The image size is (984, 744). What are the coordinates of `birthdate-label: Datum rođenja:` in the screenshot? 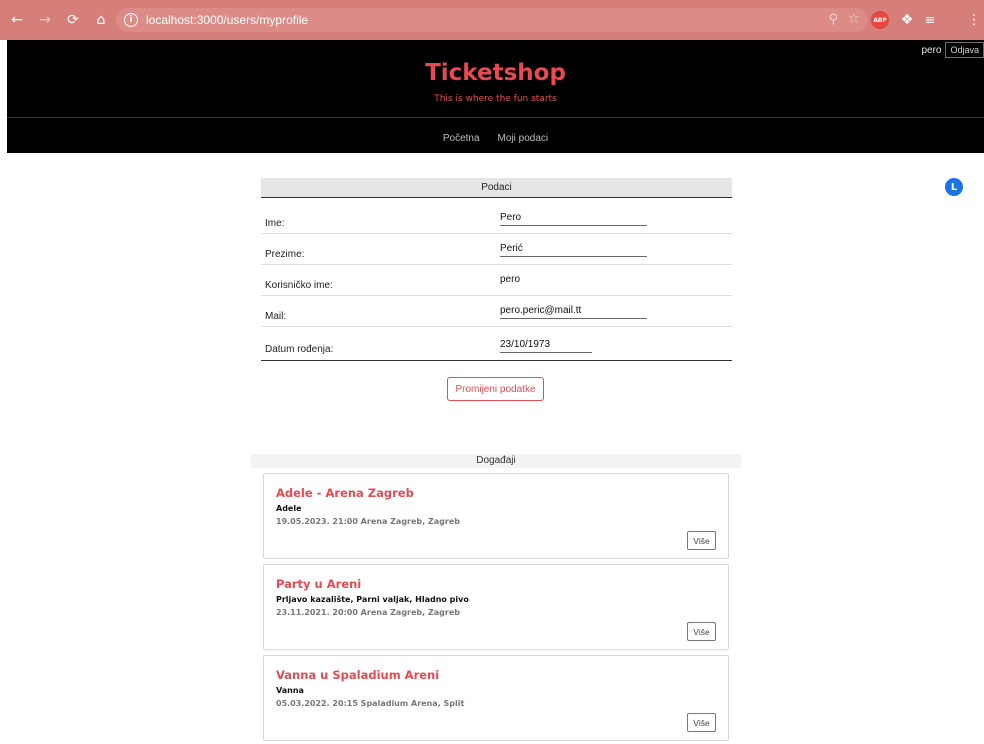 It's located at (299, 349).